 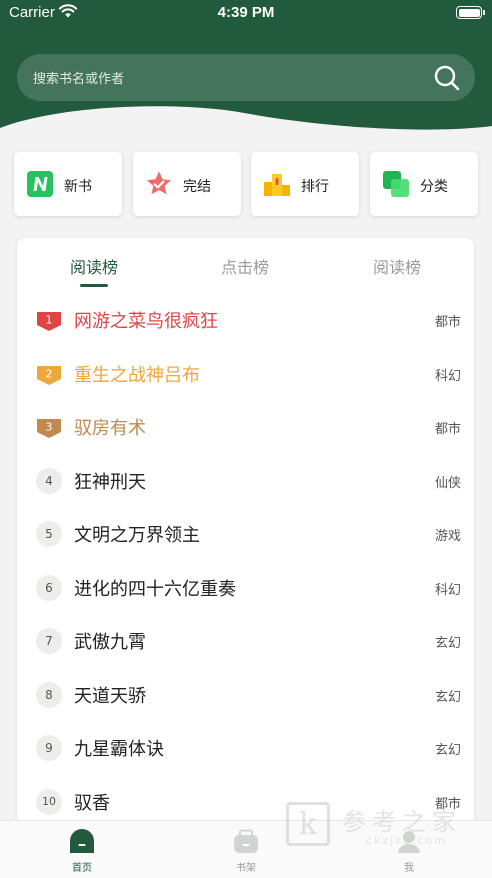 What do you see at coordinates (245, 588) in the screenshot?
I see `ranking-row: 6 进化的四十六亿重奏 科幻` at bounding box center [245, 588].